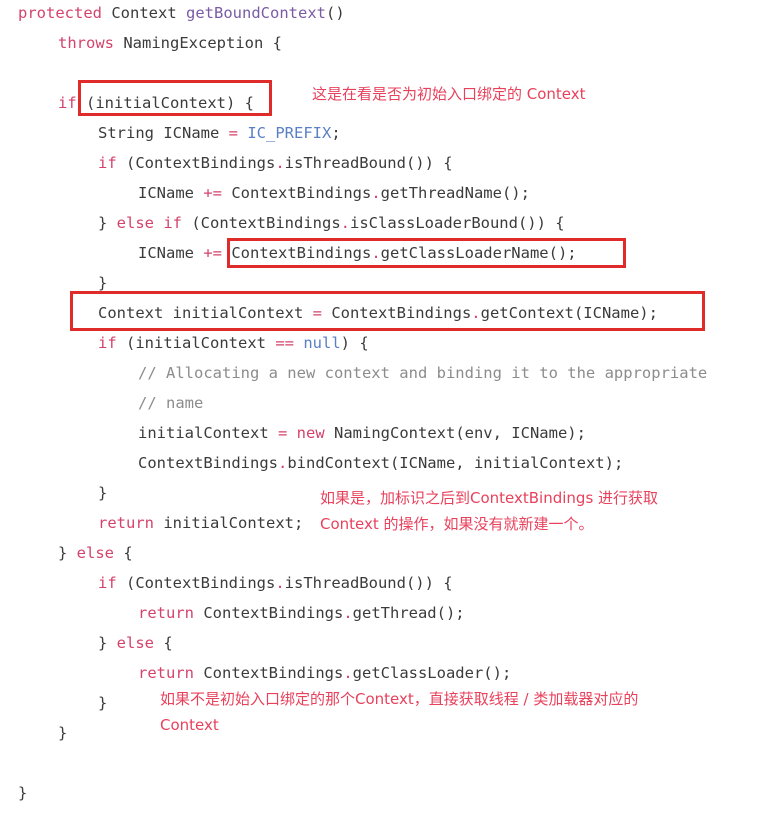 This screenshot has height=817, width=759. Describe the element at coordinates (256, 13) in the screenshot. I see `code-token: getBoundContext` at that location.